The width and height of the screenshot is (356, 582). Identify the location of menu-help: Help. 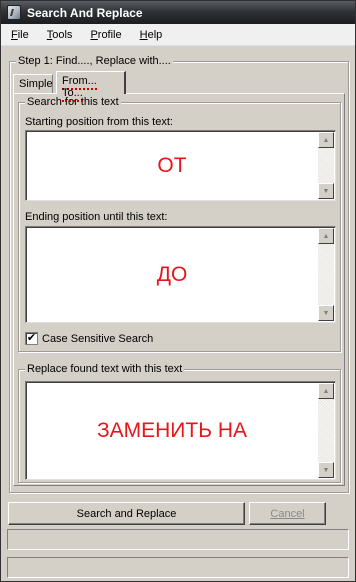
(151, 35).